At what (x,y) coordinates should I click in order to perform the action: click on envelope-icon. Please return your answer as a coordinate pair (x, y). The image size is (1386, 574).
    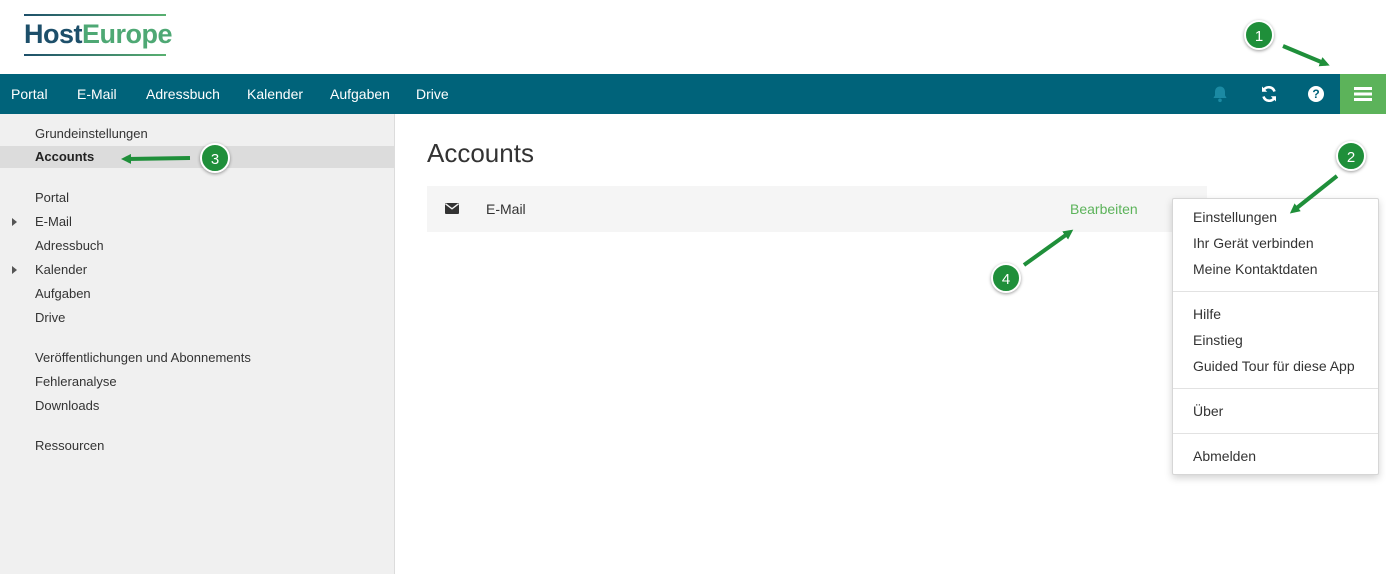
    Looking at the image, I should click on (452, 208).